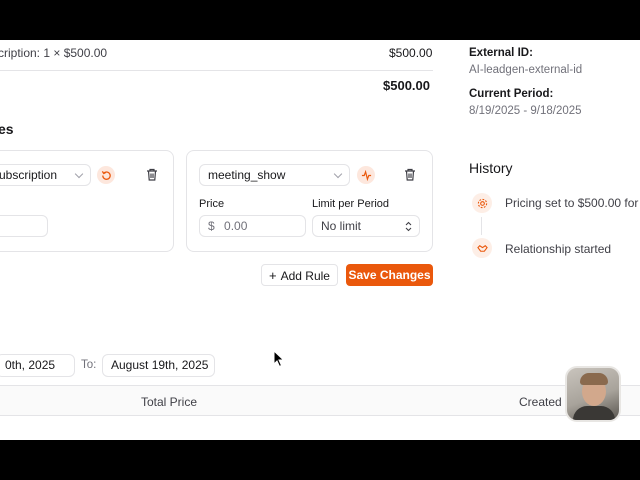  What do you see at coordinates (37, 365) in the screenshot?
I see `date-from-input: 0th, 2025` at bounding box center [37, 365].